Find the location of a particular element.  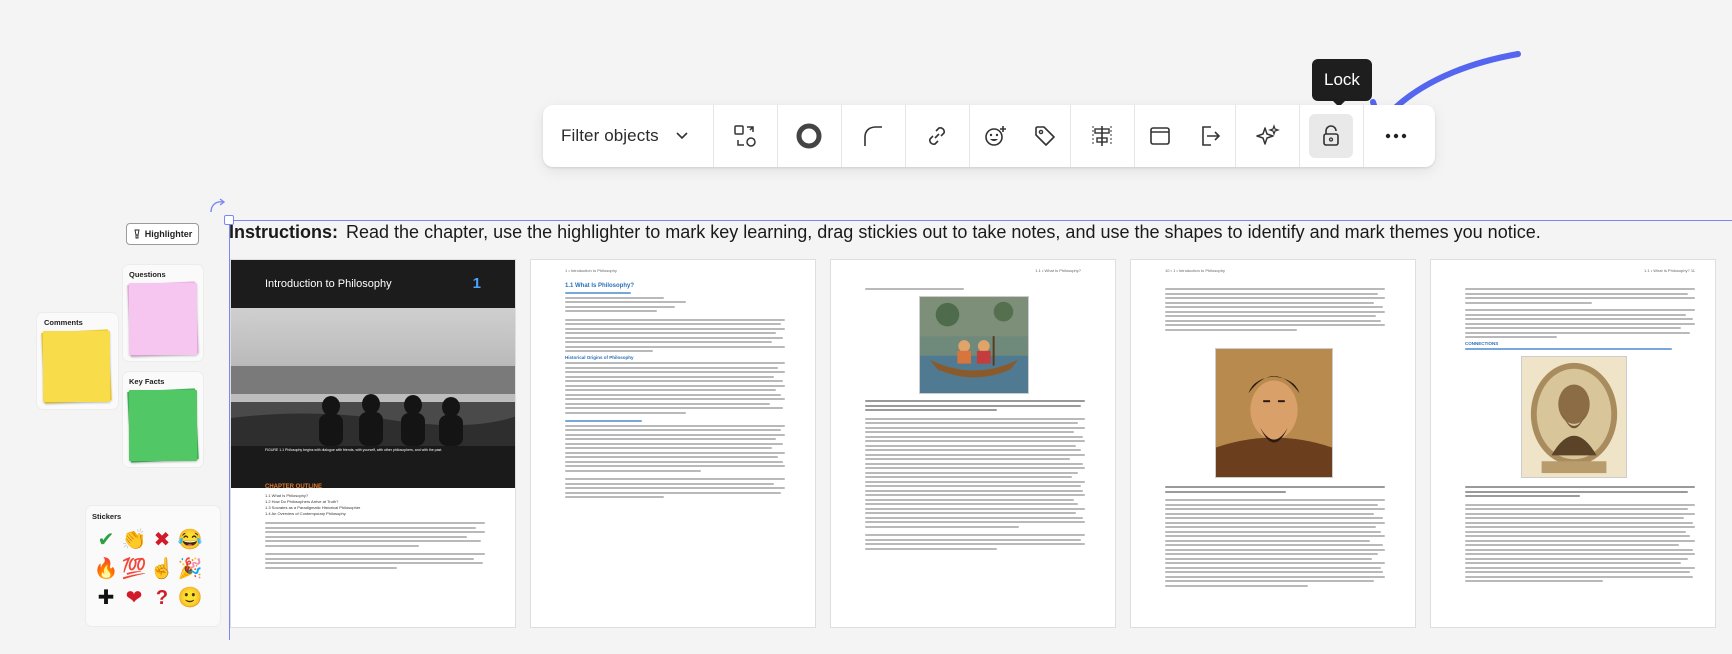

emoji-add-icon is located at coordinates (995, 136).